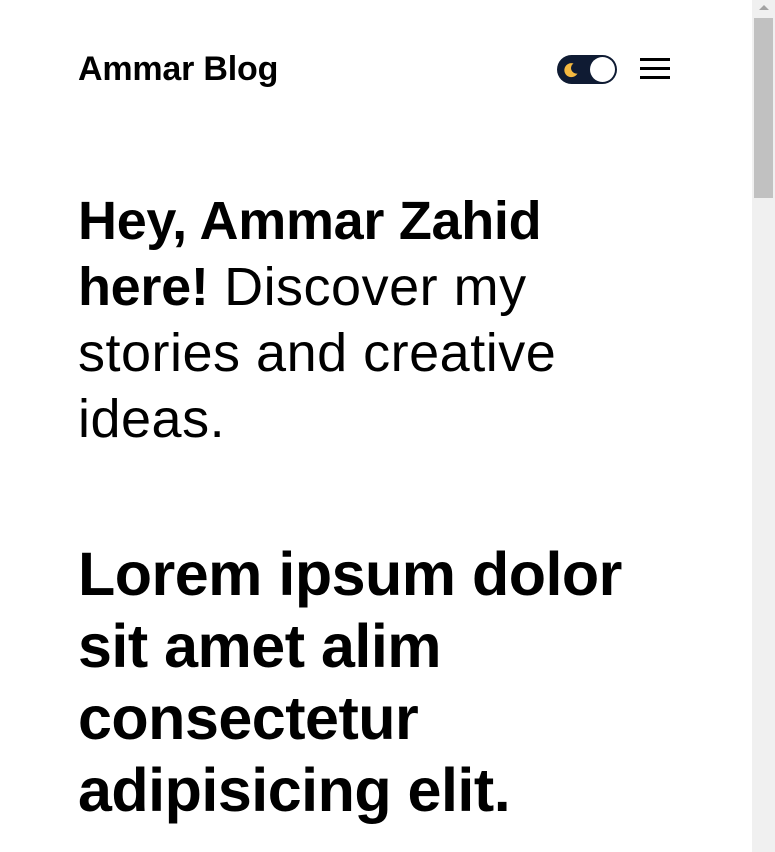 The height and width of the screenshot is (852, 775). Describe the element at coordinates (571, 70) in the screenshot. I see `moon-icon` at that location.